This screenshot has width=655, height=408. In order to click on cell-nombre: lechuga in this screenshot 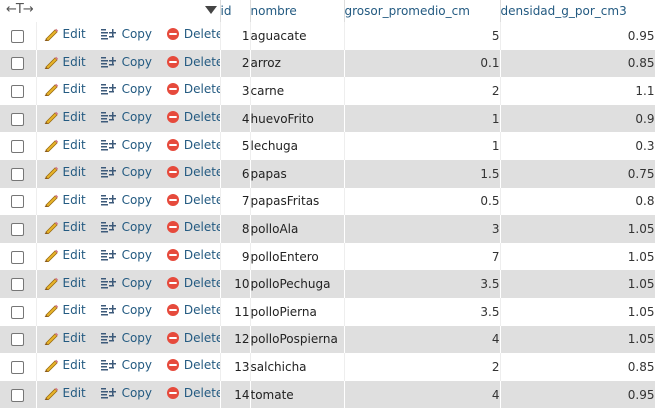, I will do `click(297, 146)`.